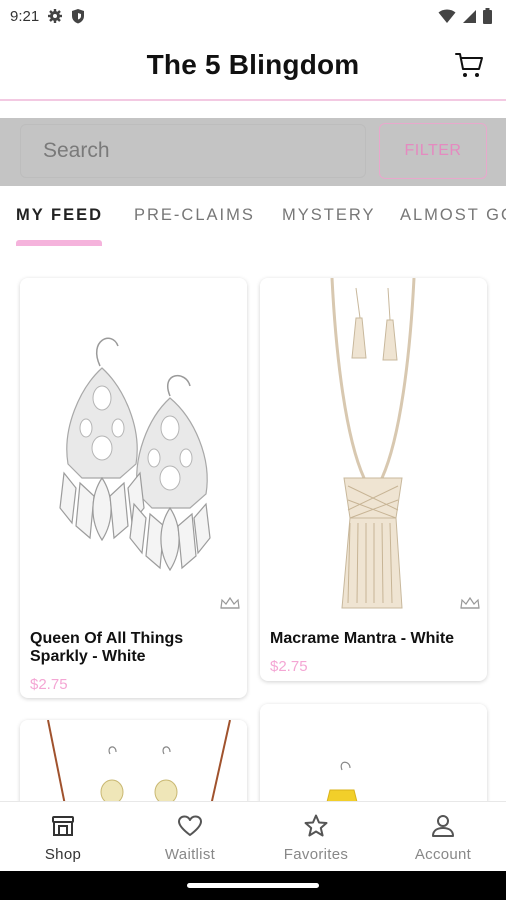 The height and width of the screenshot is (900, 506). What do you see at coordinates (443, 854) in the screenshot?
I see `nav-label: Account` at bounding box center [443, 854].